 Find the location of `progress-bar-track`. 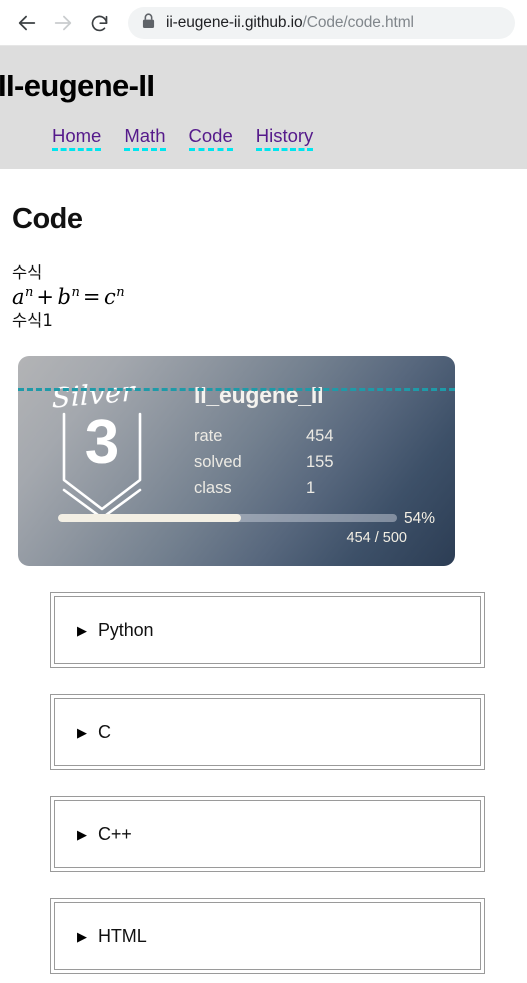

progress-bar-track is located at coordinates (227, 518).